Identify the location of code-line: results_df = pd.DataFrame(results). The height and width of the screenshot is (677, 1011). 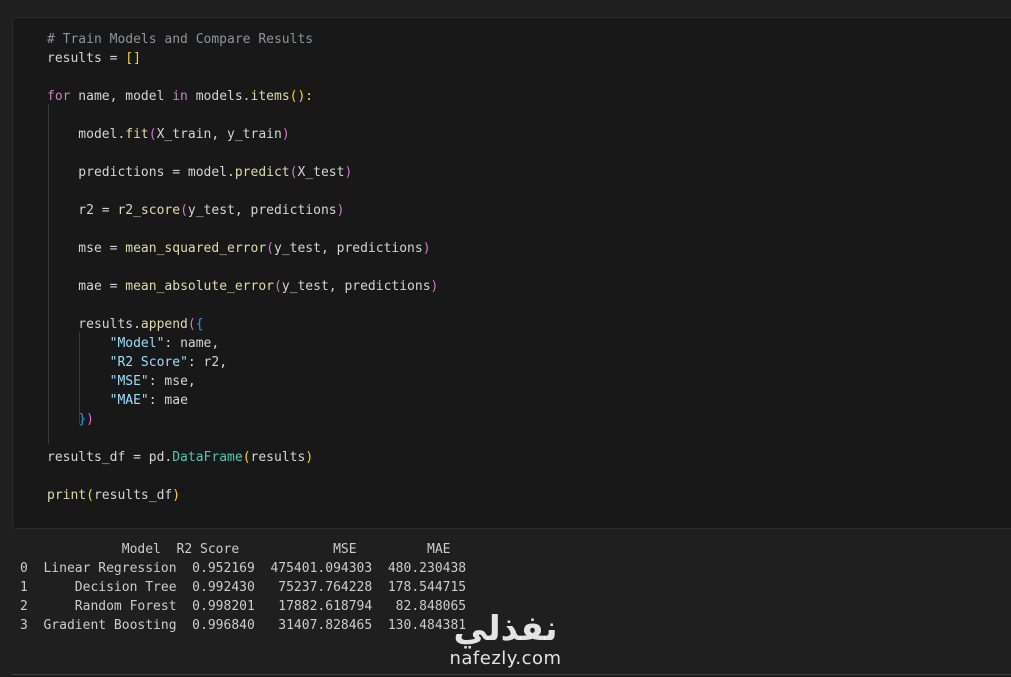
(242, 457).